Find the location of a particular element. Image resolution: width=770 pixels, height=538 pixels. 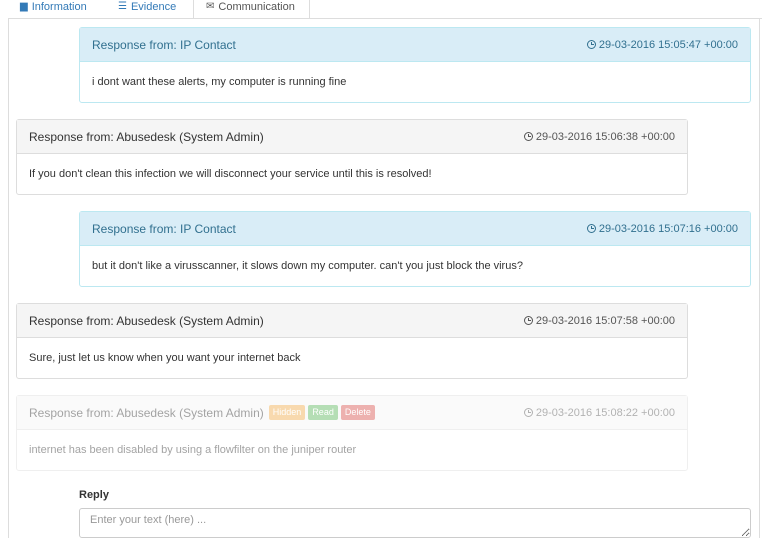

tab-bar: ▆ Information ☰ Evidence ✉ Communication is located at coordinates (385, 9).